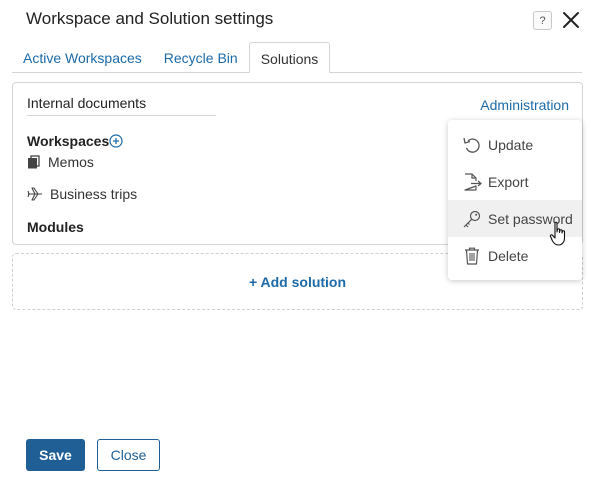 The image size is (597, 477). I want to click on save-button: Save, so click(55, 455).